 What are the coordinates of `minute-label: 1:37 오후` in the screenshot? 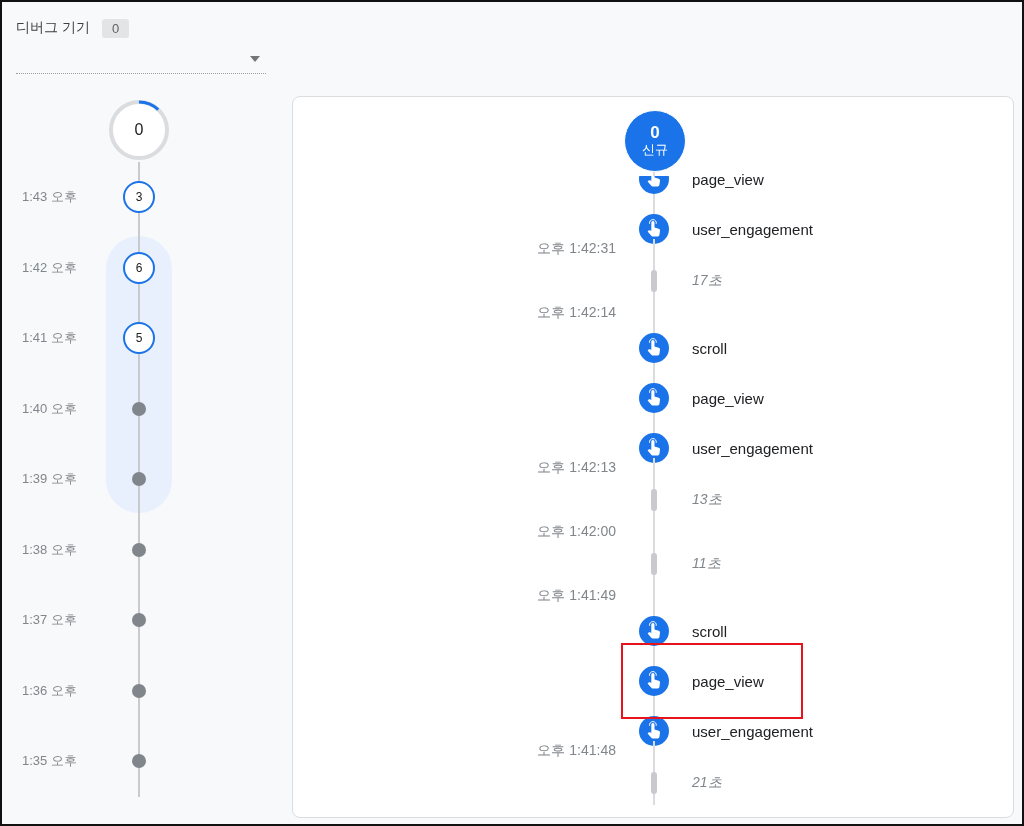 It's located at (49, 620).